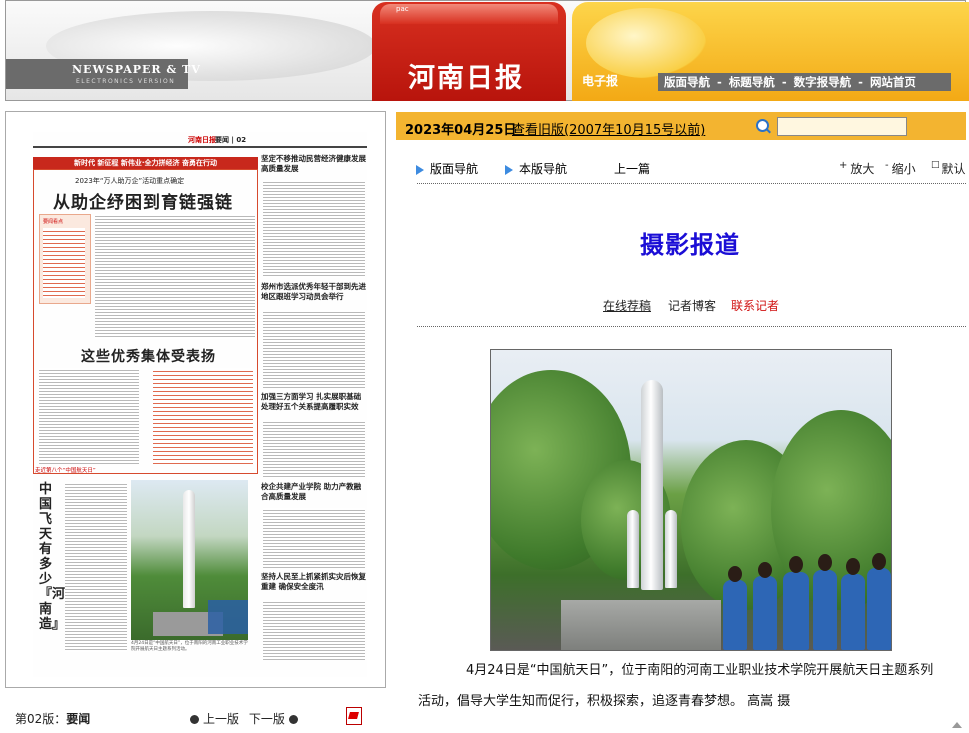 This screenshot has width=969, height=733. I want to click on page-side-title: 校企共建产业学院 助力产教融合高质量发展, so click(313, 492).